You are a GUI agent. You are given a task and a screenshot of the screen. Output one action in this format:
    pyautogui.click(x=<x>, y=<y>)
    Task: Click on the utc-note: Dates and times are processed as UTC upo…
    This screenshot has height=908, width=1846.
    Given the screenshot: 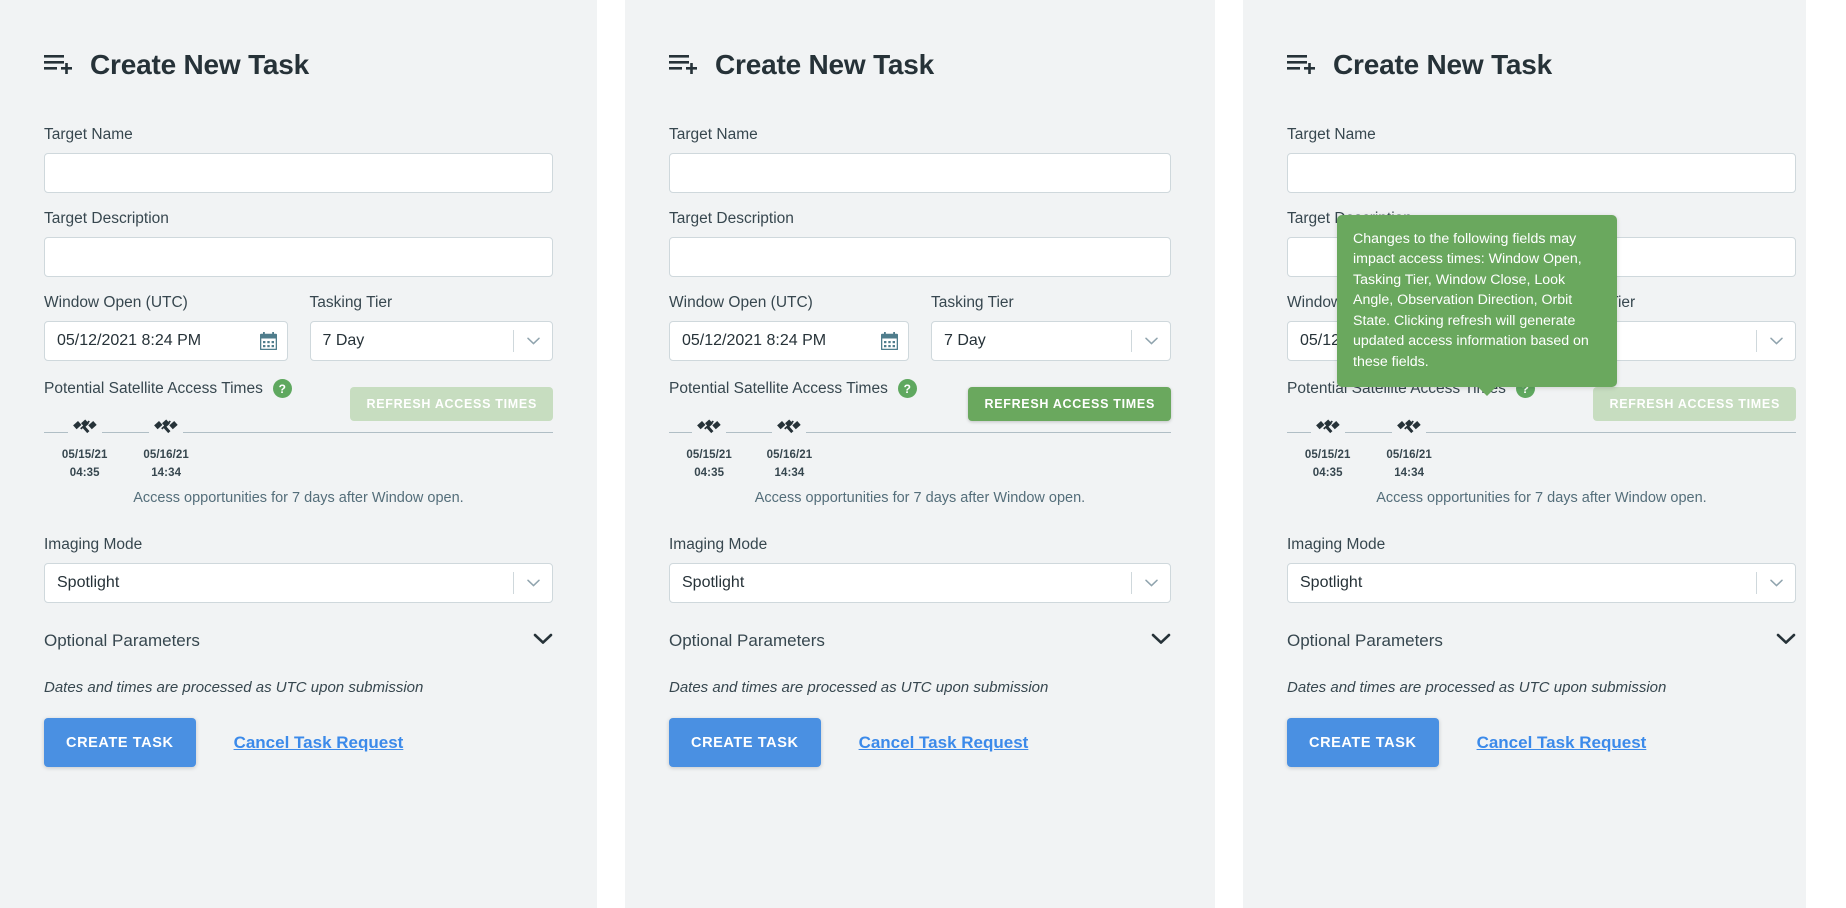 What is the action you would take?
    pyautogui.click(x=234, y=687)
    